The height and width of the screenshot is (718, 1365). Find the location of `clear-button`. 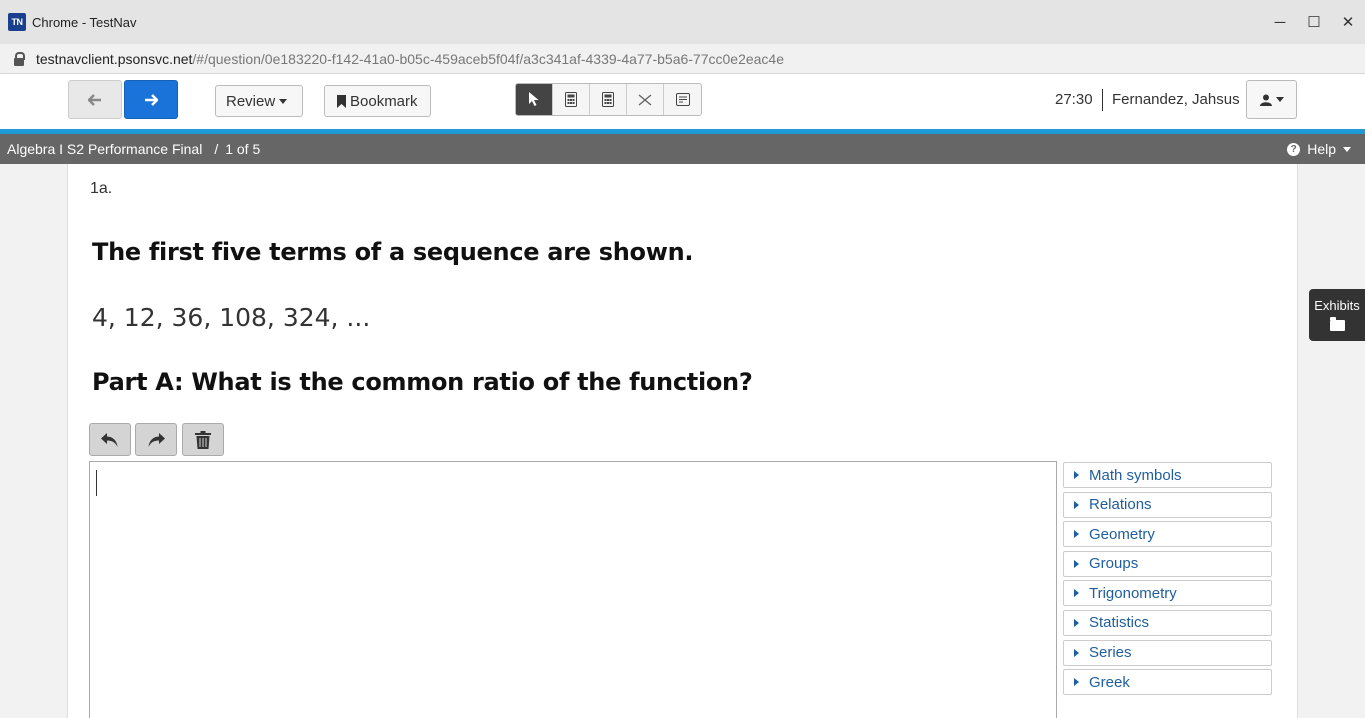

clear-button is located at coordinates (203, 439).